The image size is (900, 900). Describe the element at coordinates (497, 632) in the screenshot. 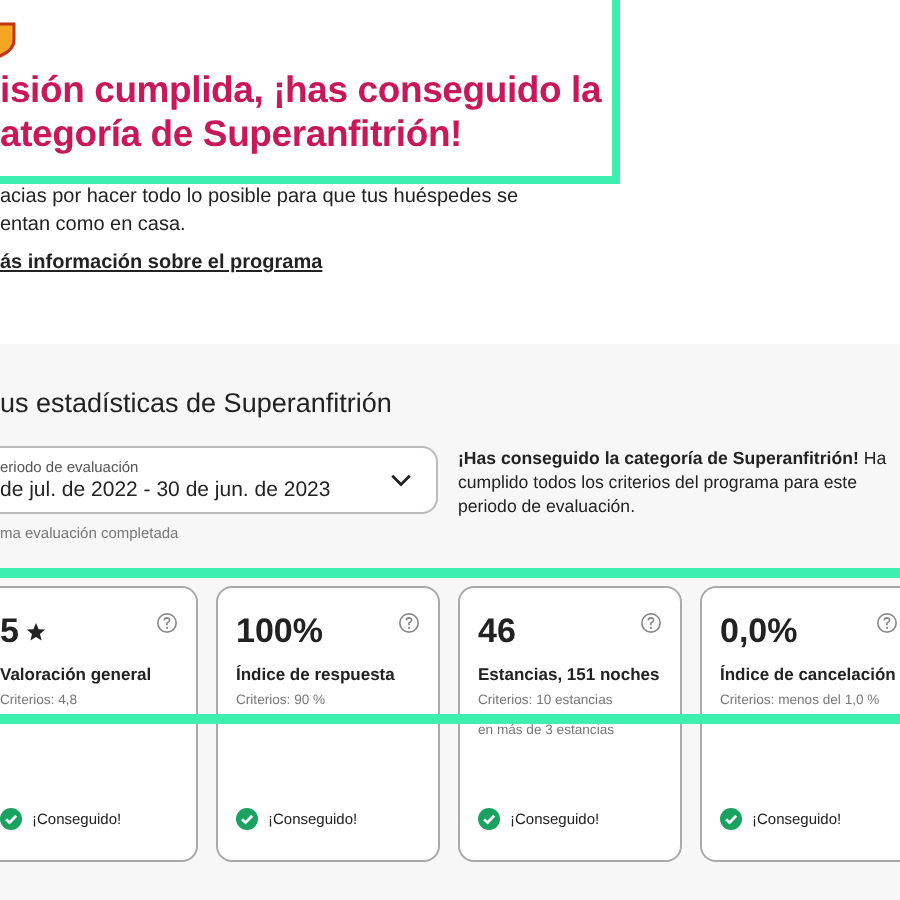

I see `stat-value: 46` at that location.